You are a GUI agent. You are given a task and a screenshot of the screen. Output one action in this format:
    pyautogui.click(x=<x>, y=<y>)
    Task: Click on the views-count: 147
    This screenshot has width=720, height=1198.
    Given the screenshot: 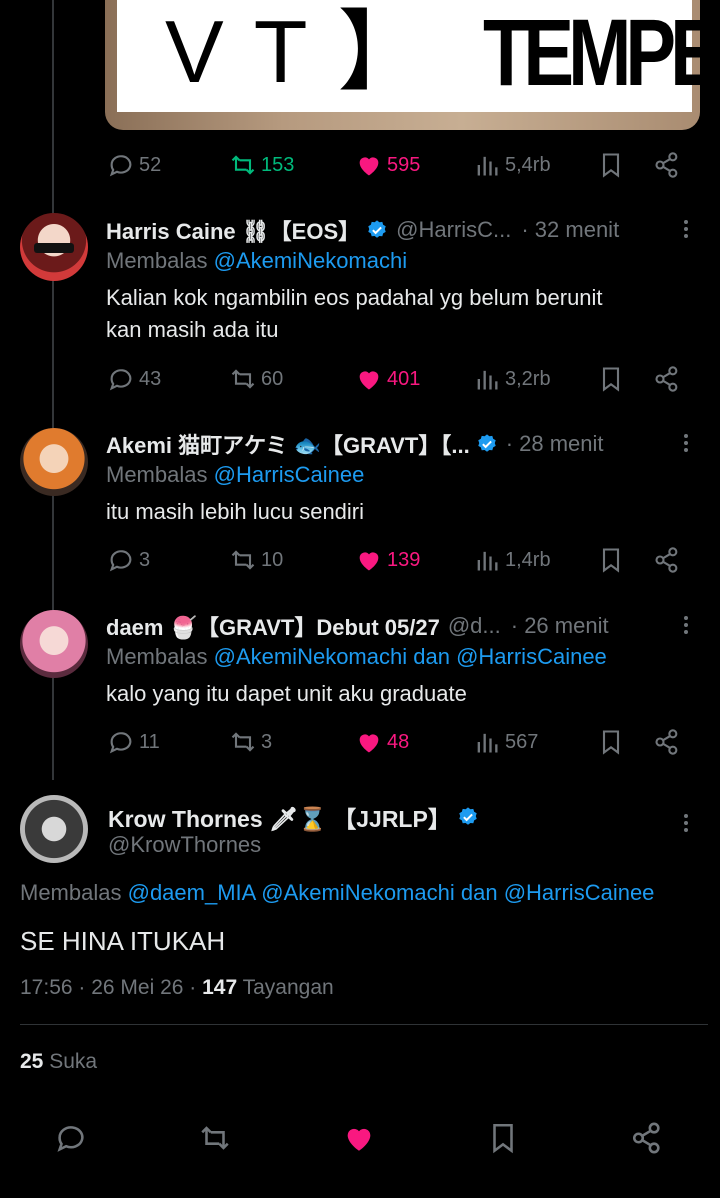 What is the action you would take?
    pyautogui.click(x=220, y=987)
    